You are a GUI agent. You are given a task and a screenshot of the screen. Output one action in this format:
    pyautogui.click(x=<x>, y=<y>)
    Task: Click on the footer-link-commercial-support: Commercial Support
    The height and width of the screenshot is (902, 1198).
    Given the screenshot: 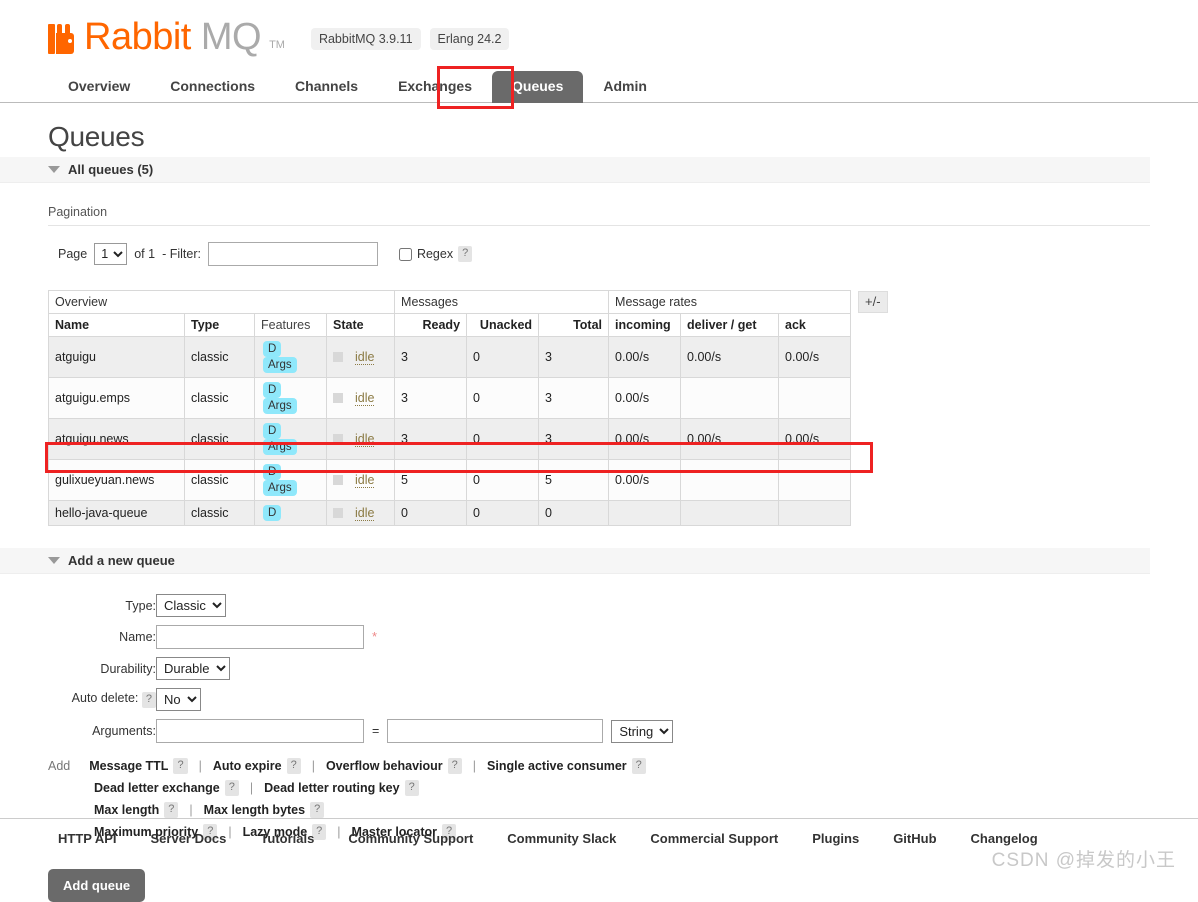 What is the action you would take?
    pyautogui.click(x=714, y=838)
    